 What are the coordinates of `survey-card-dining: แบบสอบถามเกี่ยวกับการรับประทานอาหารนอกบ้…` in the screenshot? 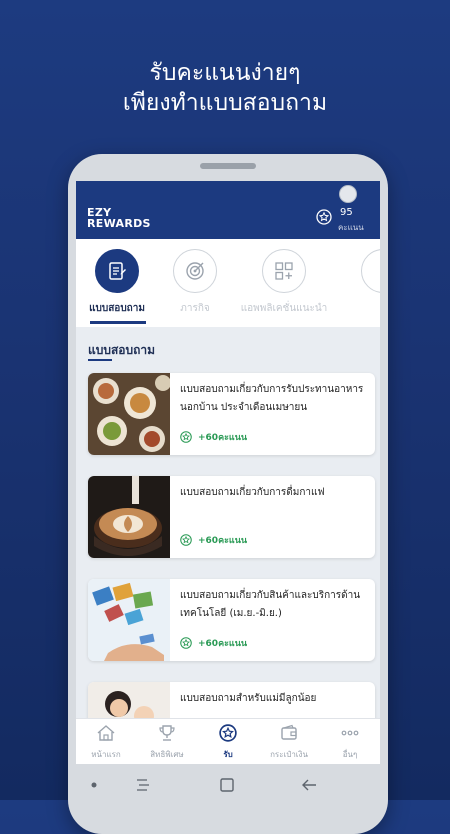 It's located at (231, 414).